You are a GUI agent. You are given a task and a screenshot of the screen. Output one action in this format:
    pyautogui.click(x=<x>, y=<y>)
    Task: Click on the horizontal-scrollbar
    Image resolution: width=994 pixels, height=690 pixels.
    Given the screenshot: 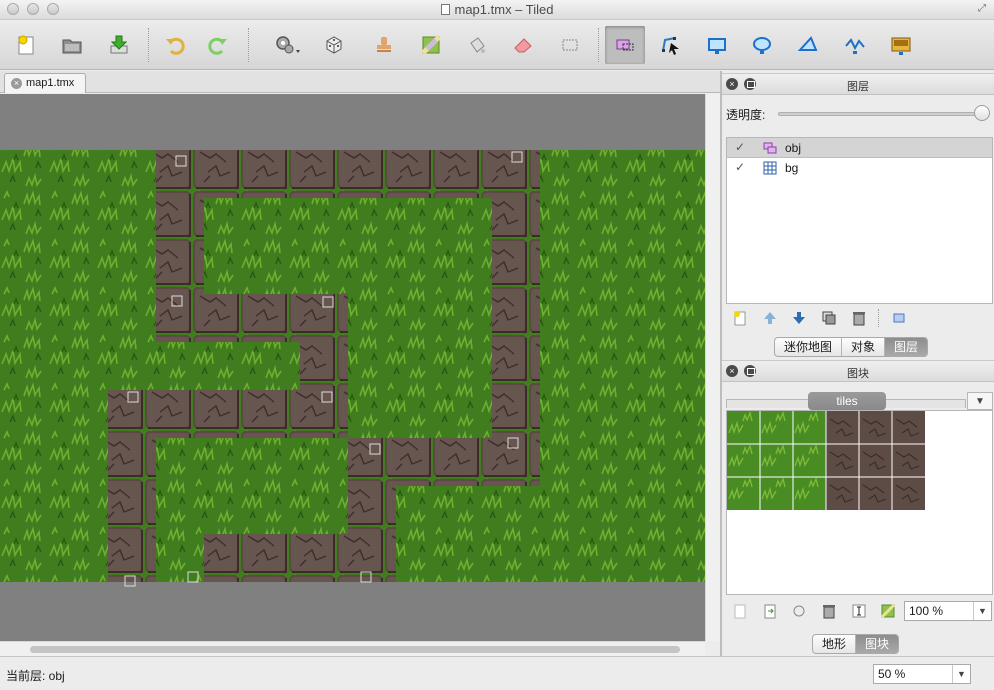 What is the action you would take?
    pyautogui.click(x=352, y=648)
    